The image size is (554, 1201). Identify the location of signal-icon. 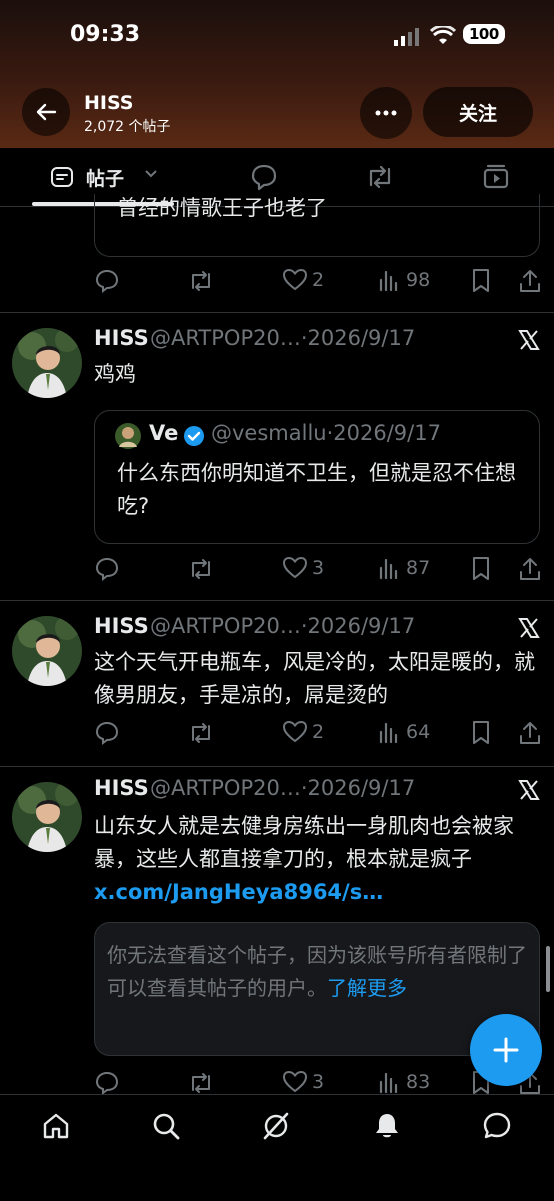
(406, 37).